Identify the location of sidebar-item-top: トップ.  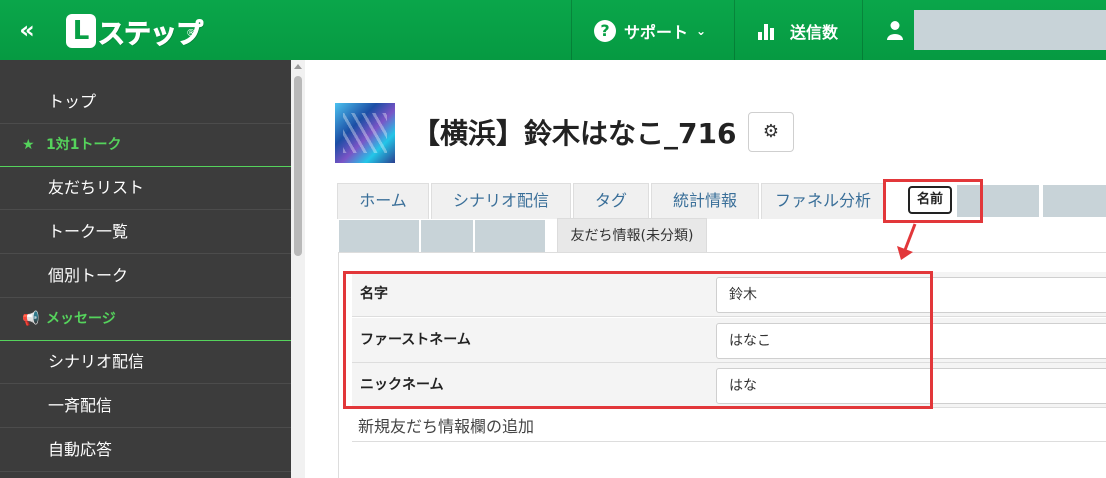
(145, 102).